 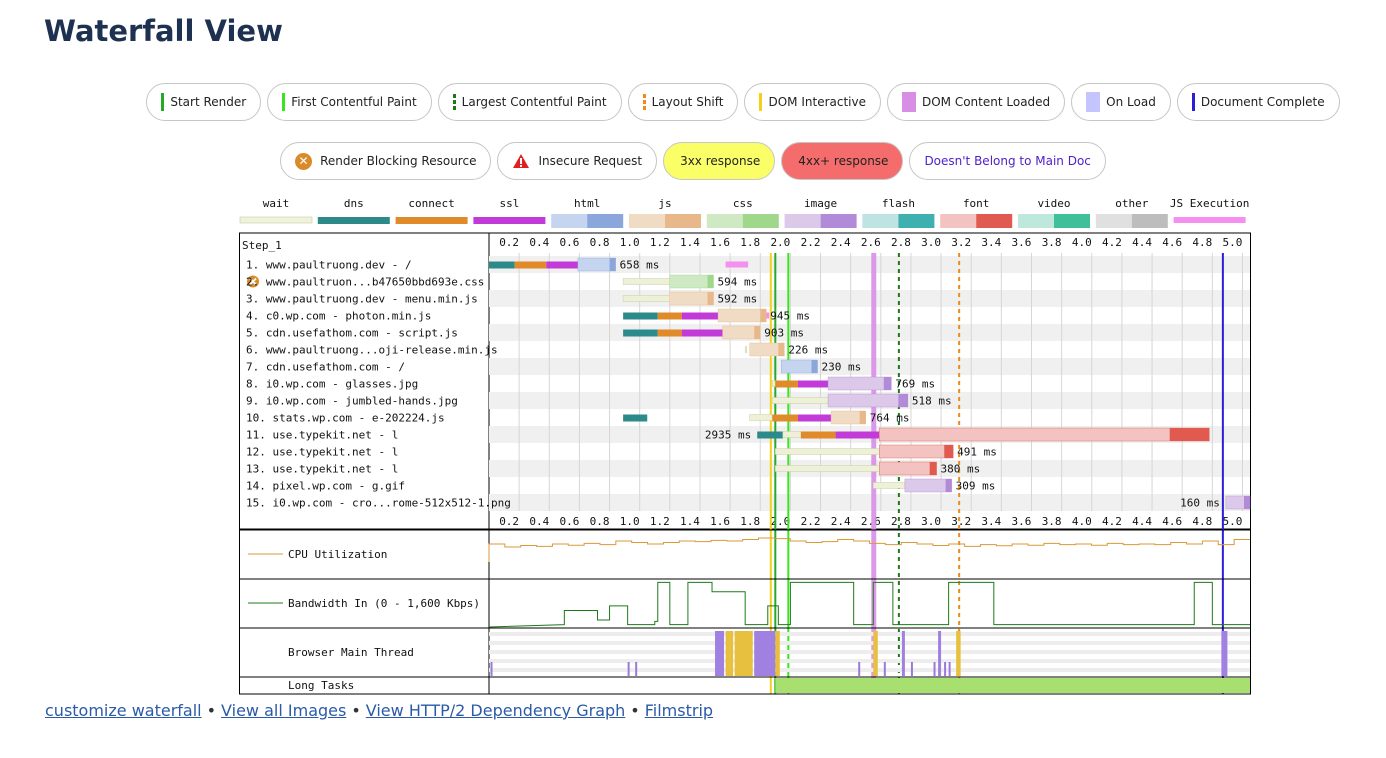 What do you see at coordinates (509, 220) in the screenshot?
I see `type-legend-swatch-ssl` at bounding box center [509, 220].